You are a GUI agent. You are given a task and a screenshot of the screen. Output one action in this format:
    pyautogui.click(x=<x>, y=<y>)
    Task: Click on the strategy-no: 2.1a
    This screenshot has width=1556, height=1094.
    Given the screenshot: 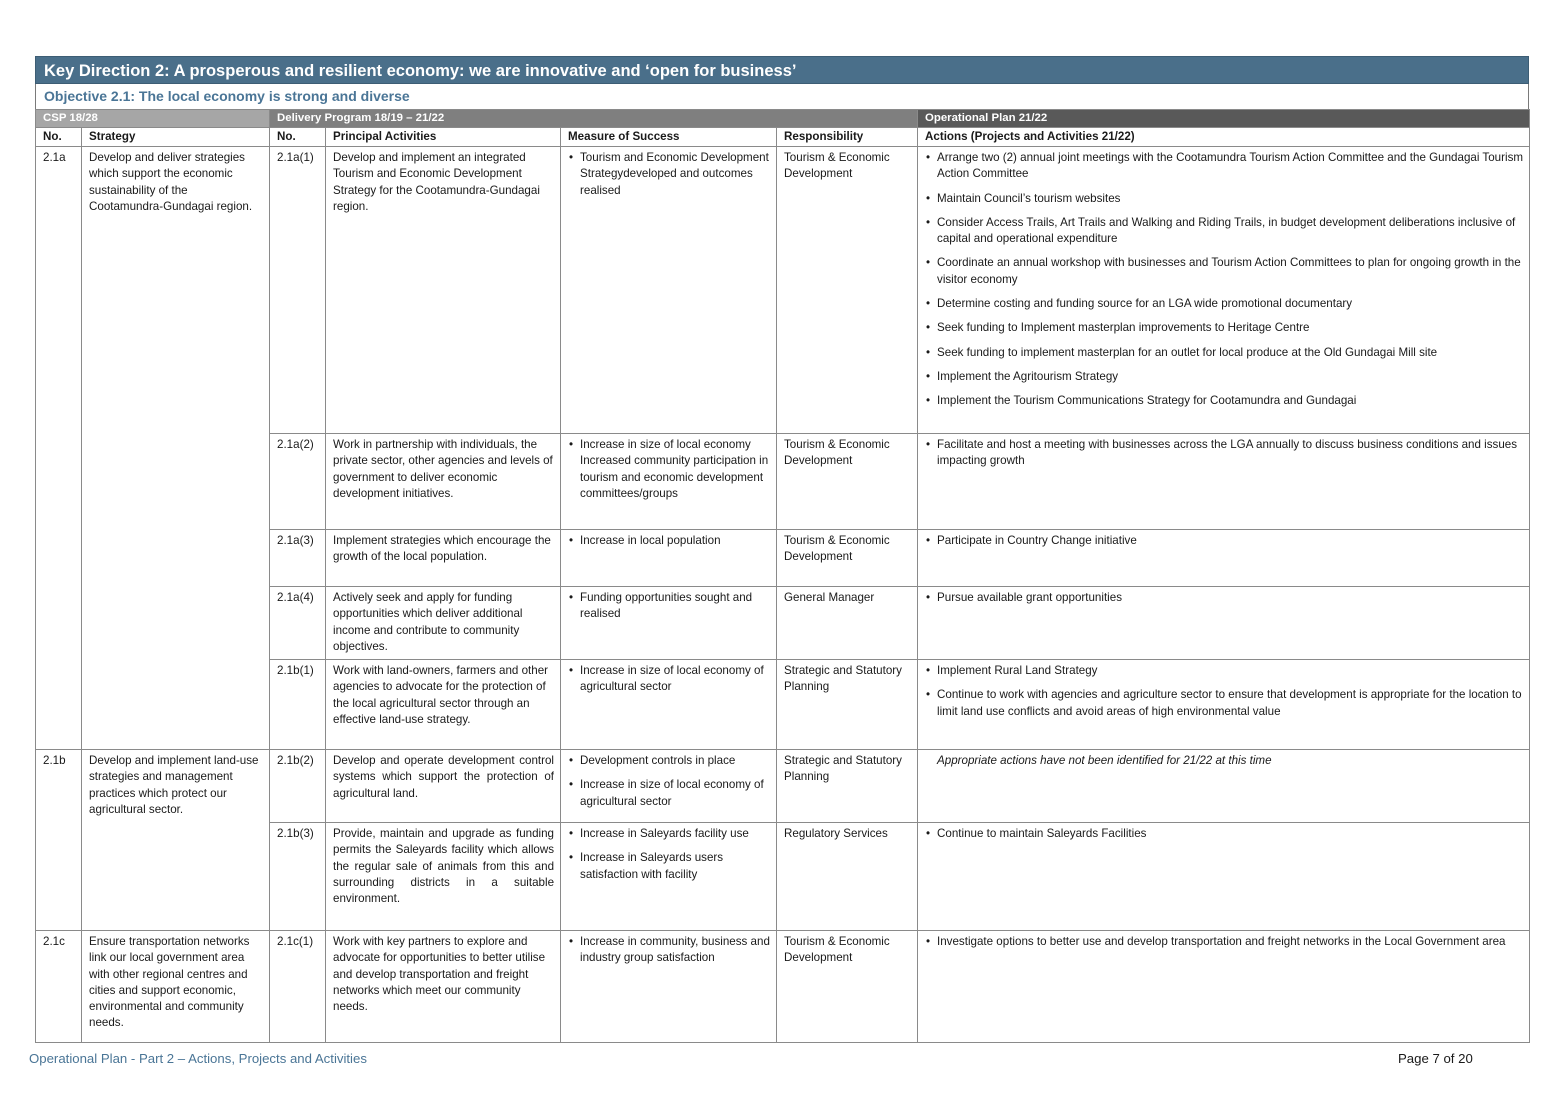 What is the action you would take?
    pyautogui.click(x=58, y=448)
    